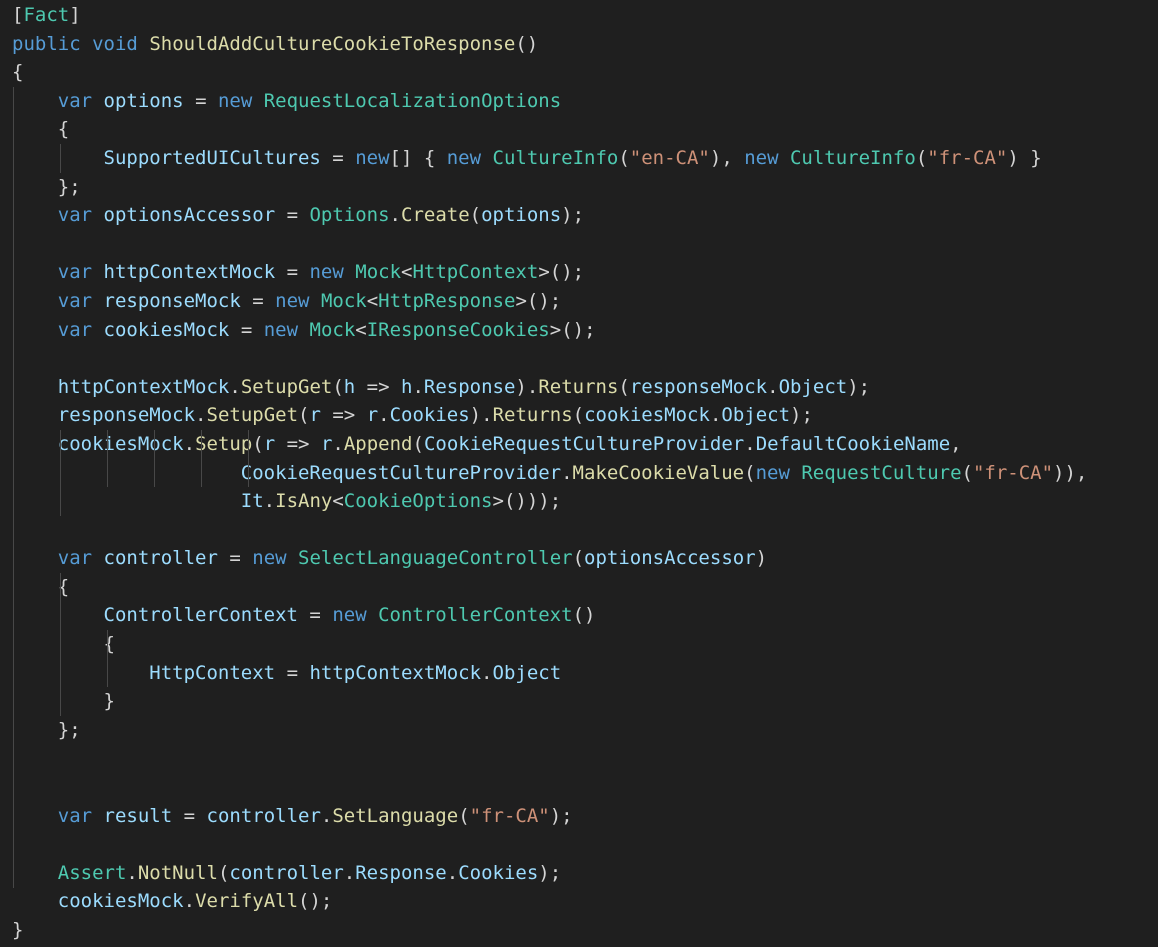 The image size is (1158, 947). What do you see at coordinates (75, 15) in the screenshot?
I see `code-token-pun: ]` at bounding box center [75, 15].